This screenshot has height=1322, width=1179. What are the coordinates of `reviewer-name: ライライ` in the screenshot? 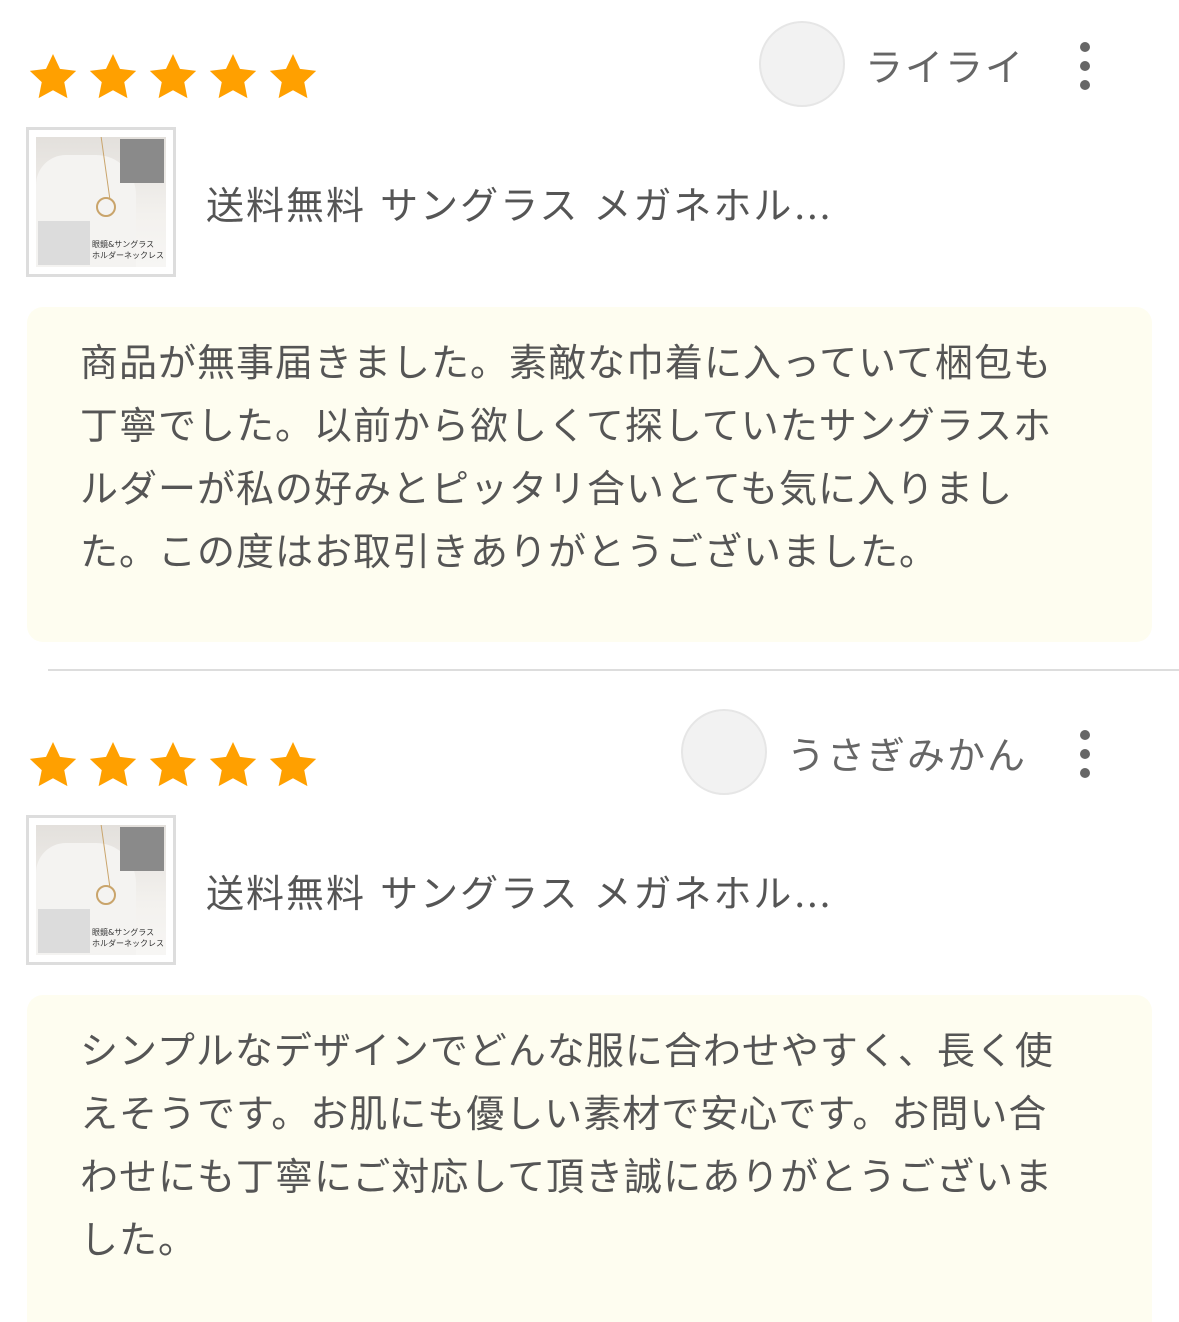 It's located at (945, 64).